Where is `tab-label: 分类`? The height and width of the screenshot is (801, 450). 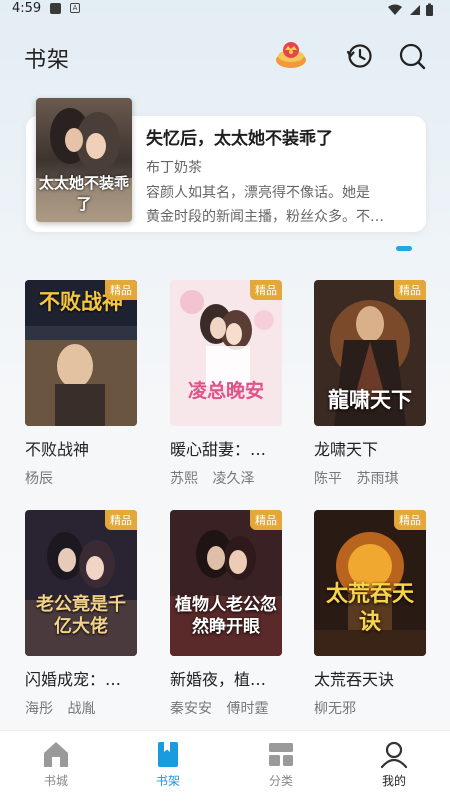
tab-label: 分类 is located at coordinates (280, 781).